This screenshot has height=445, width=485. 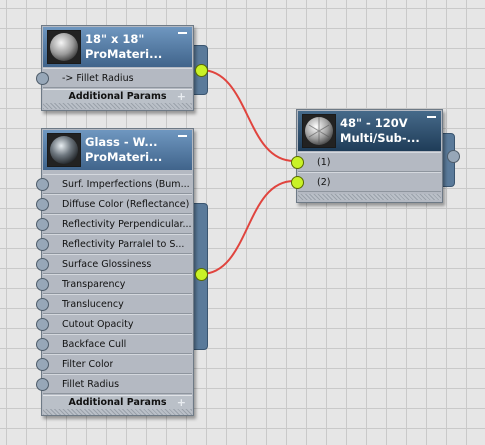 What do you see at coordinates (114, 384) in the screenshot?
I see `param-row-fillet-radius: Fillet Radius` at bounding box center [114, 384].